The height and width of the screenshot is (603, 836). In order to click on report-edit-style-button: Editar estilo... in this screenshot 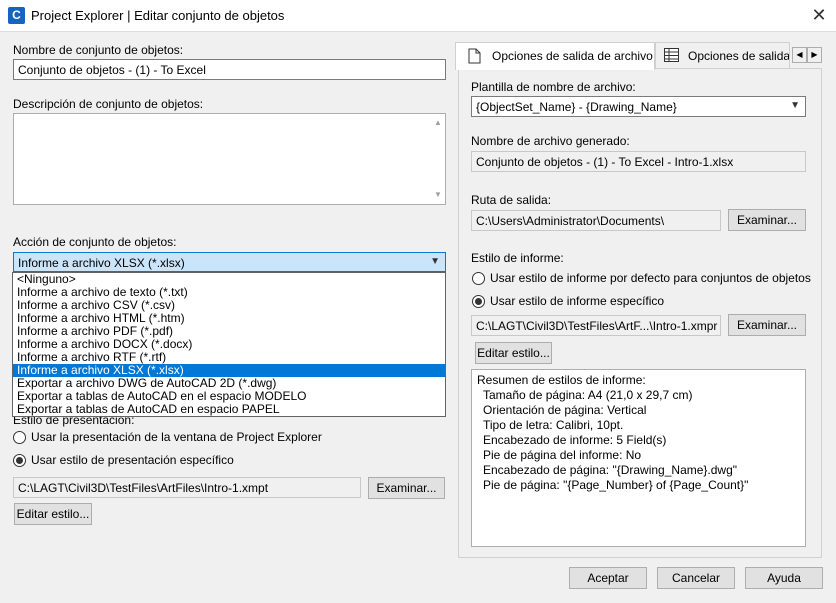, I will do `click(513, 353)`.